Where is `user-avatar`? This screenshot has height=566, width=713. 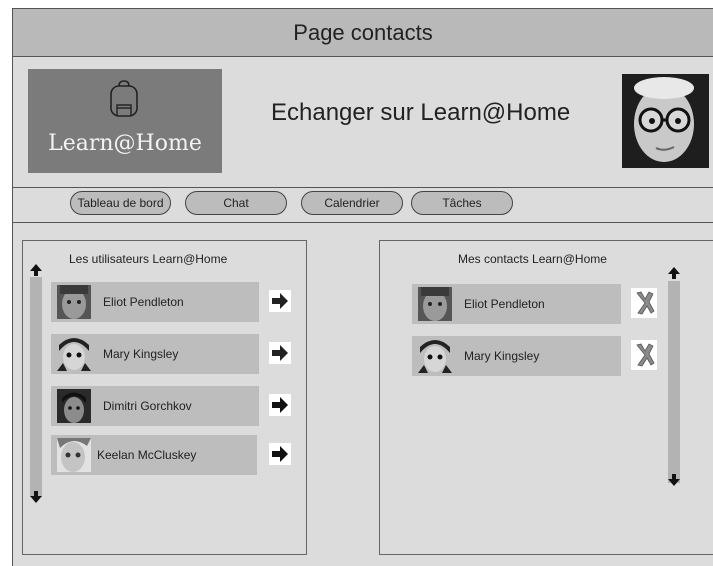
user-avatar is located at coordinates (665, 121).